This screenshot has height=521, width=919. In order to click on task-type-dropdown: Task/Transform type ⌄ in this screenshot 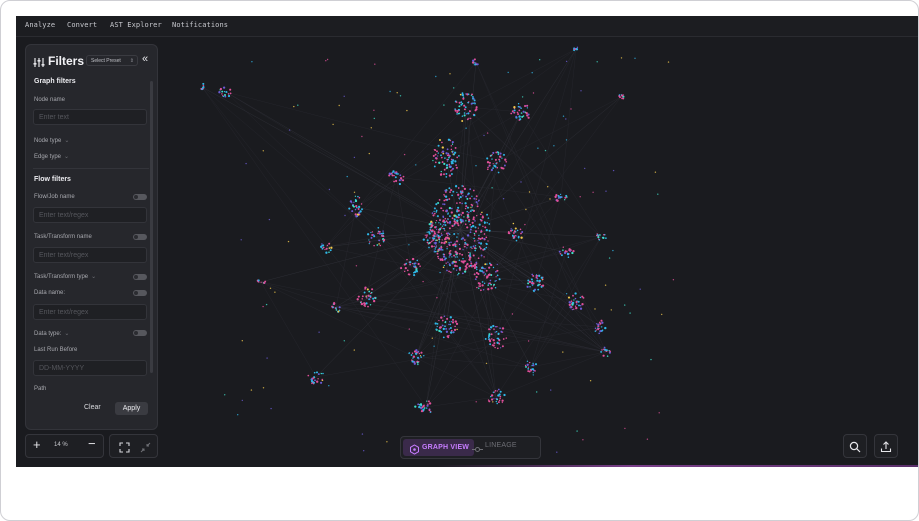, I will do `click(65, 276)`.